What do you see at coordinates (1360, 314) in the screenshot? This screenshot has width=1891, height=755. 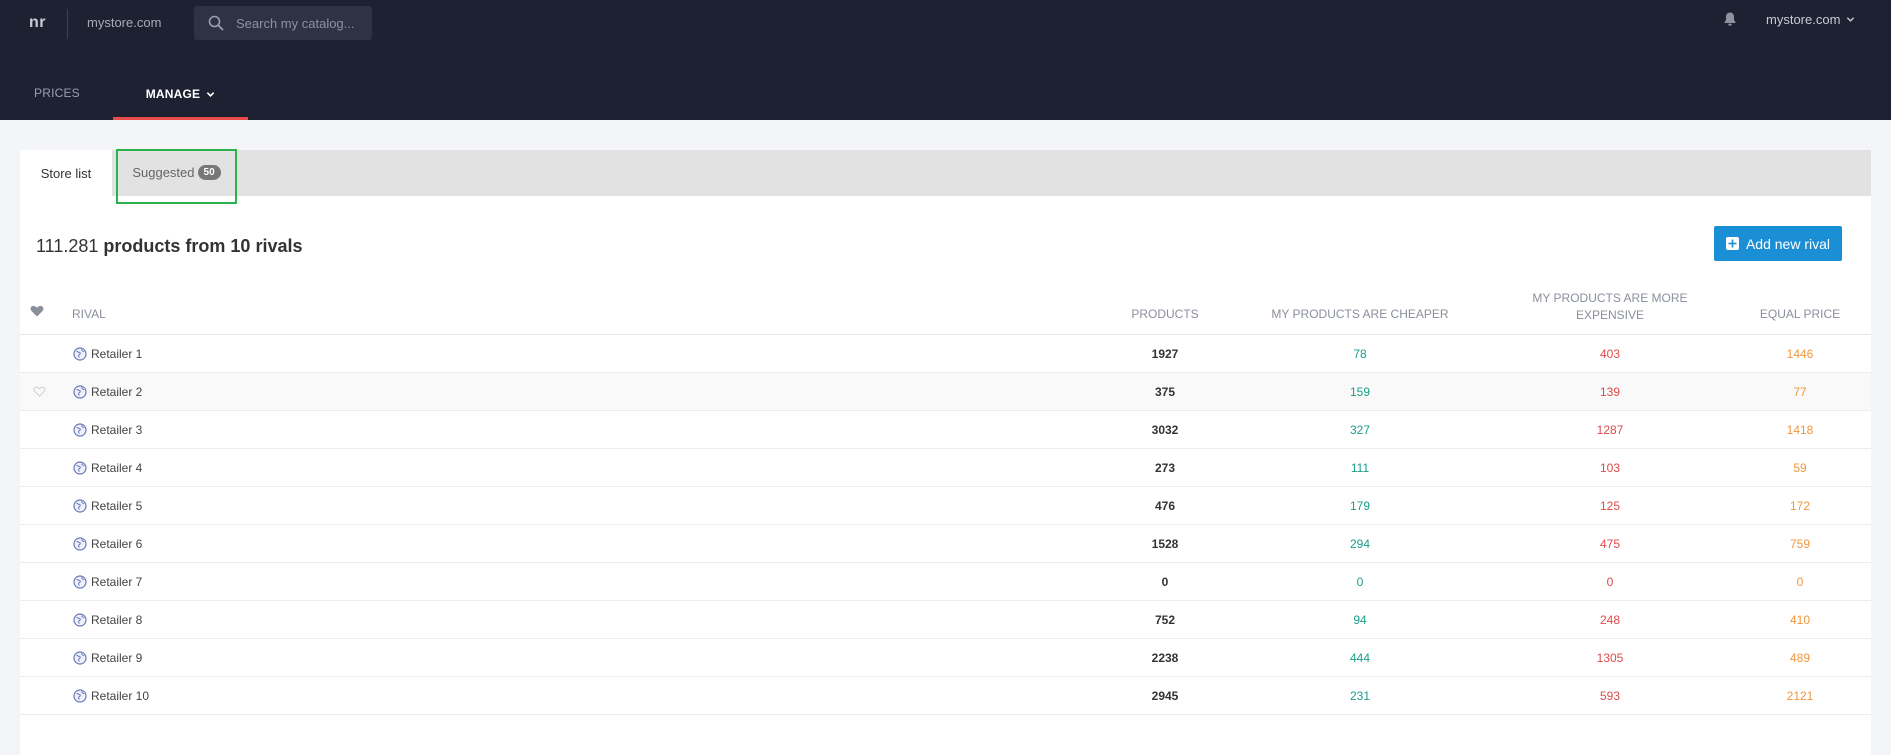 I see `column-header-cheaper: MY PRODUCTS ARE CHEAPER` at bounding box center [1360, 314].